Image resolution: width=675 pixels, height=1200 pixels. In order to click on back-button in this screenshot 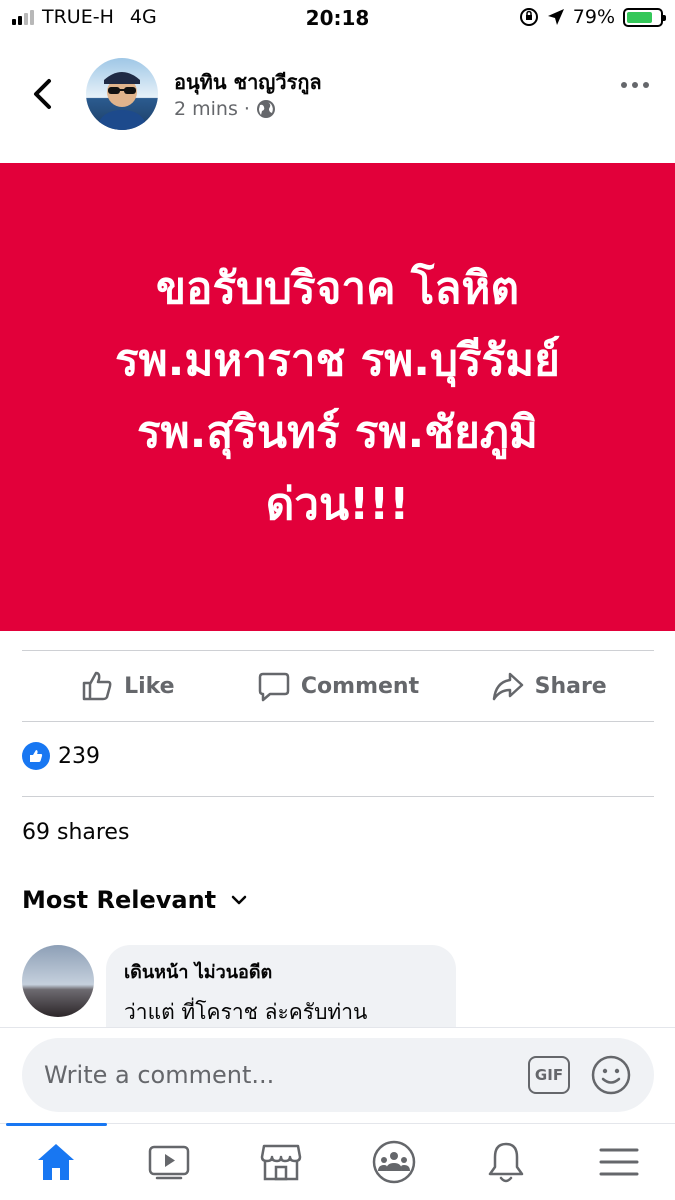, I will do `click(42, 94)`.